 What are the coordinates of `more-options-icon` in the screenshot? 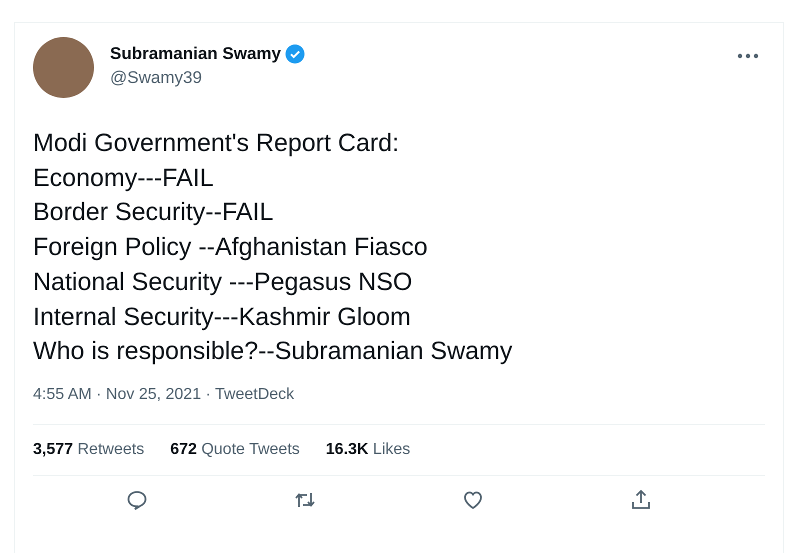 It's located at (748, 56).